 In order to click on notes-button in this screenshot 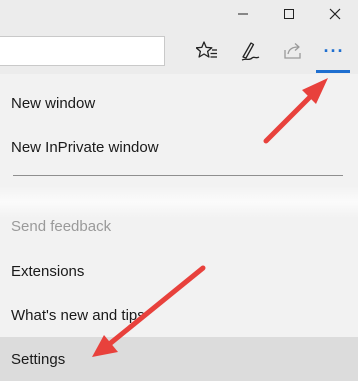, I will do `click(250, 51)`.